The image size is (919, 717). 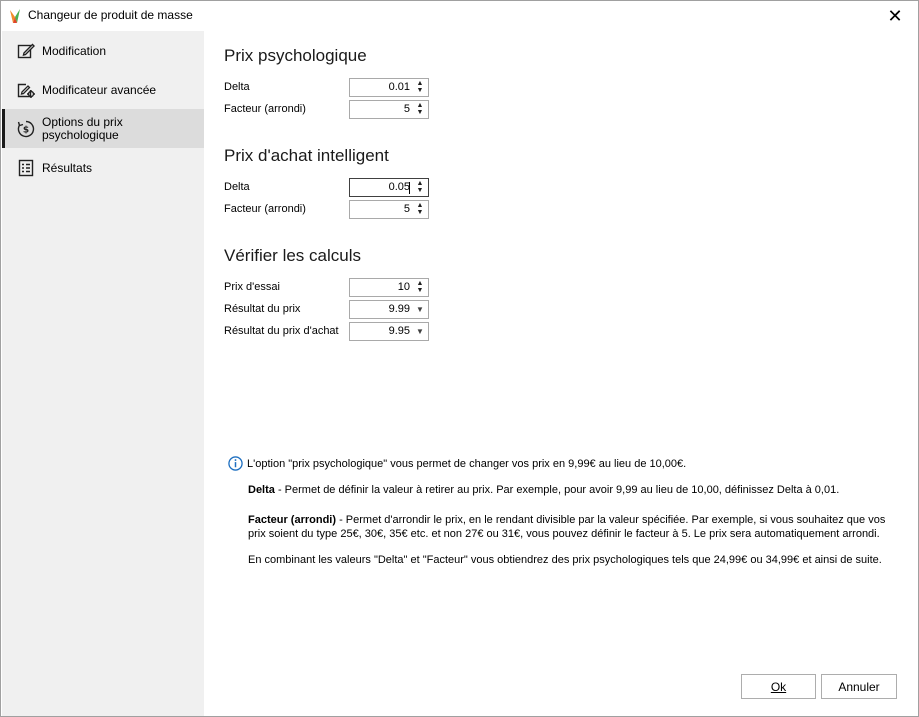 What do you see at coordinates (265, 209) in the screenshot?
I see `smart-facteur-label: Facteur (arrondi)` at bounding box center [265, 209].